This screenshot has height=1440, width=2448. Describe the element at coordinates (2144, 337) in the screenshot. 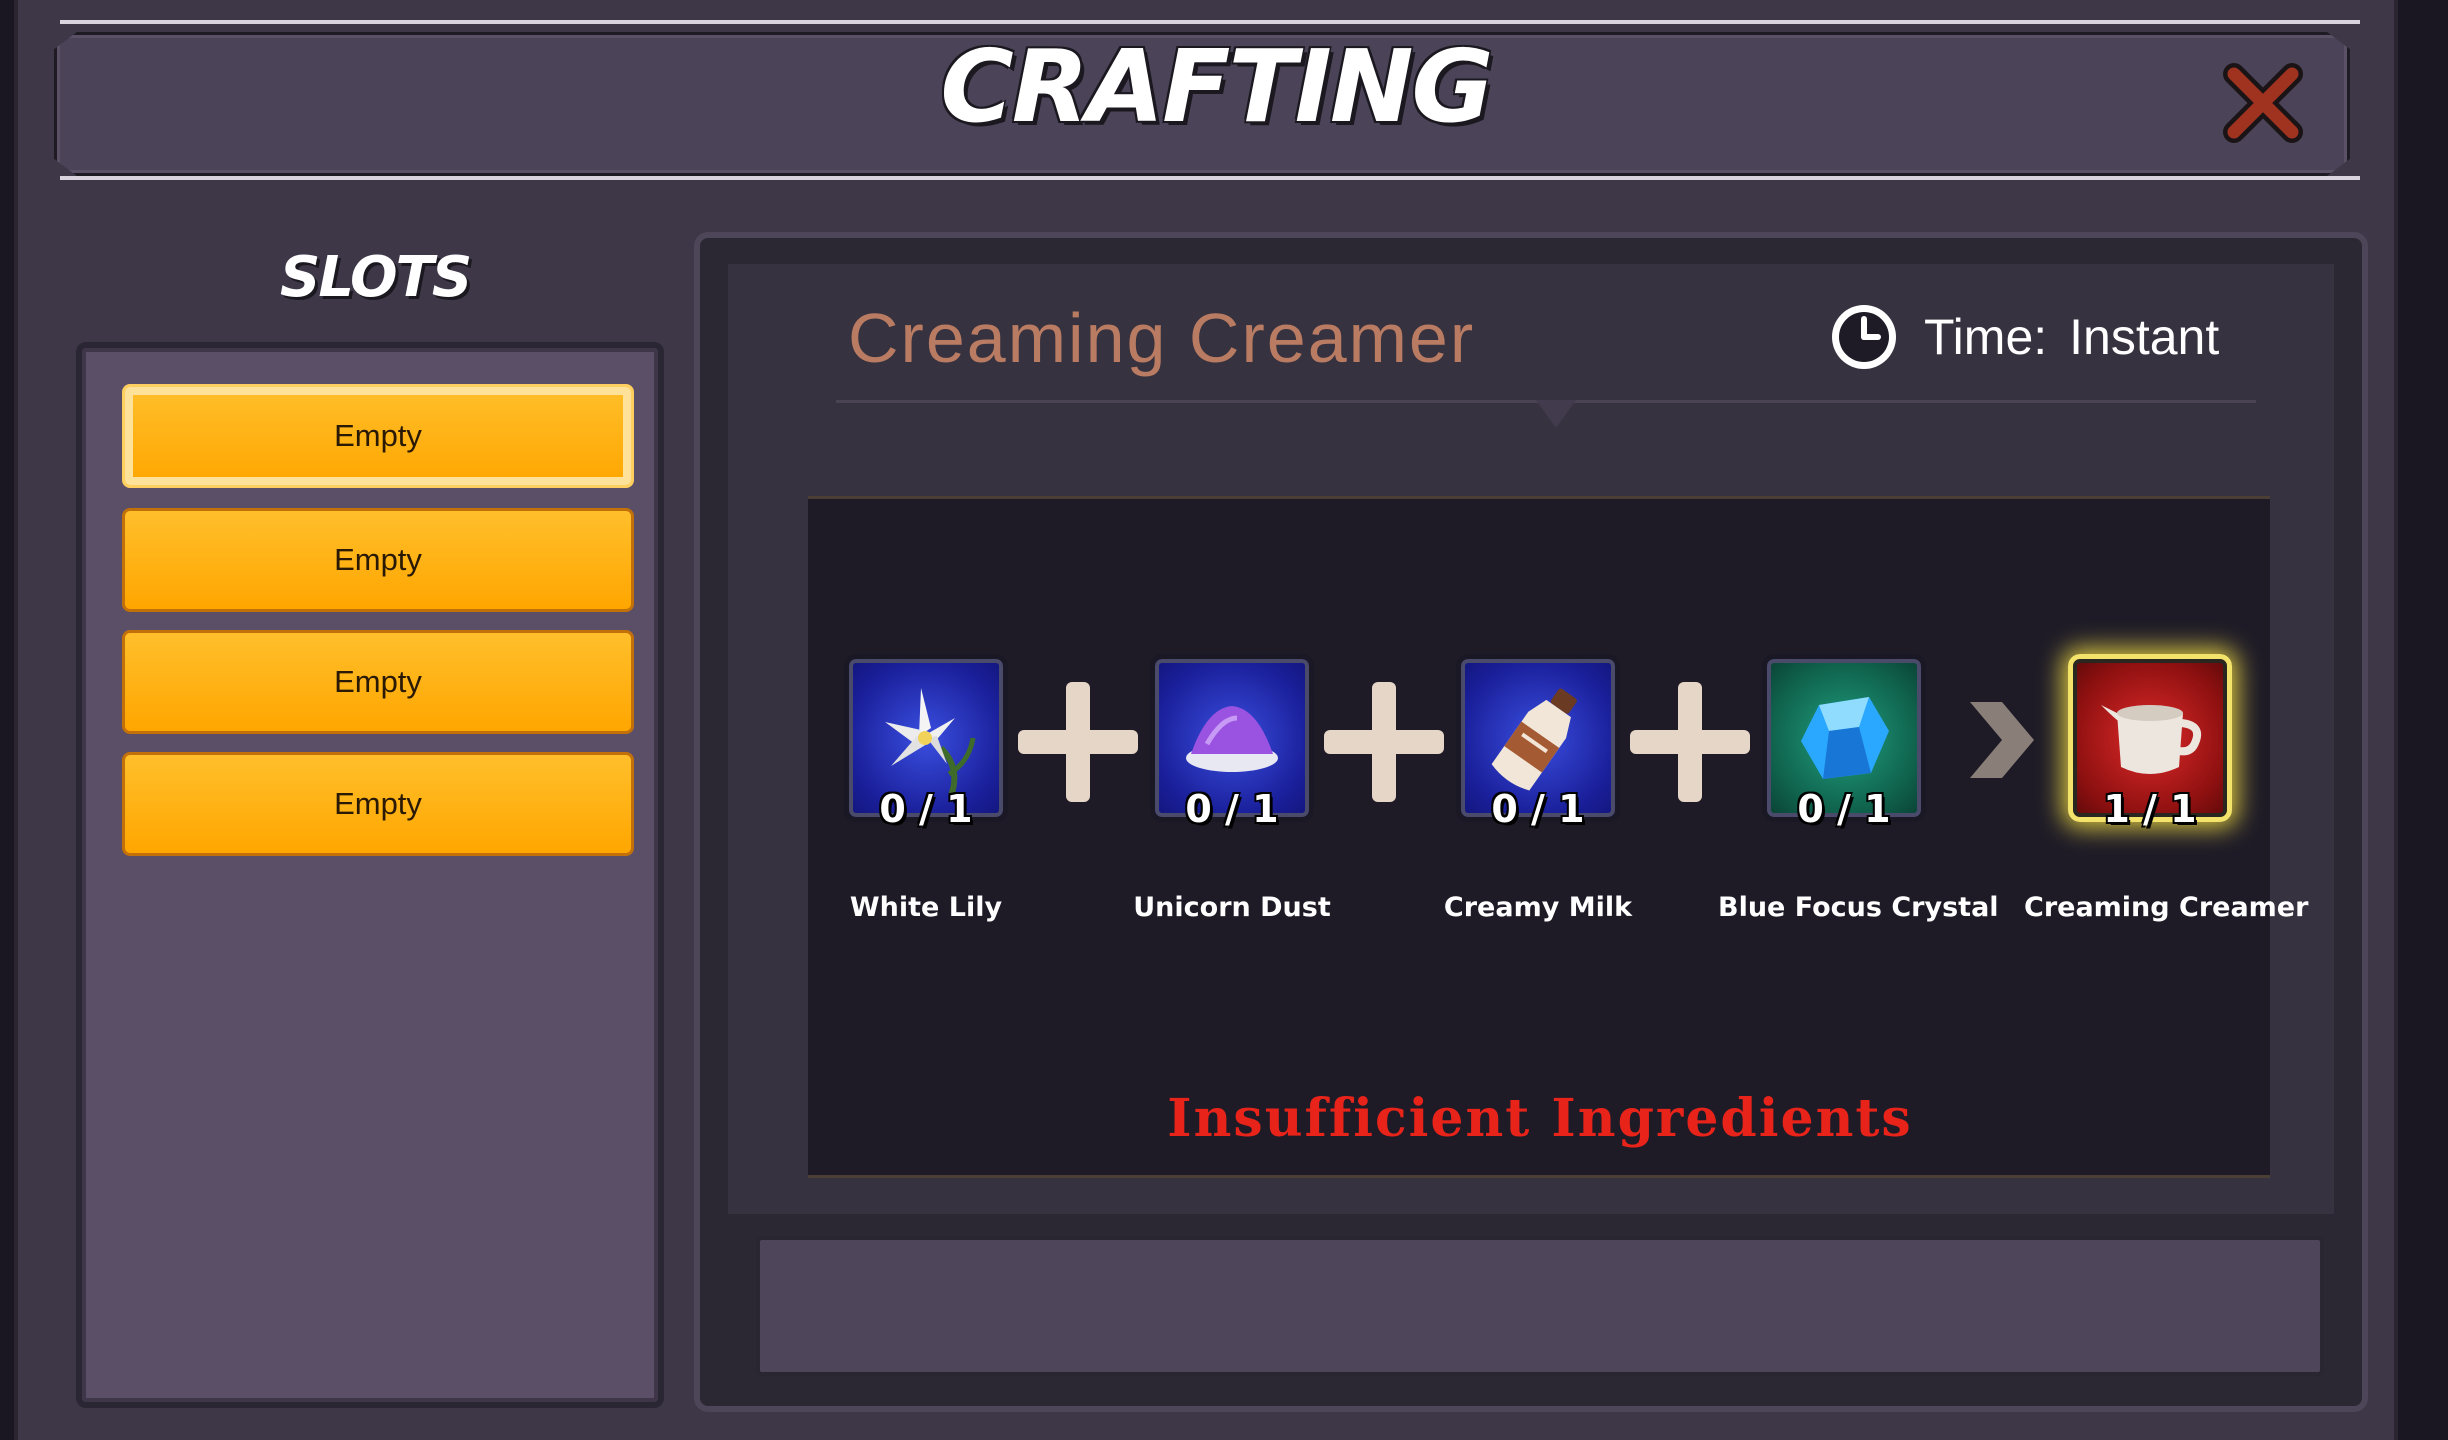

I see `time-value: Instant` at that location.